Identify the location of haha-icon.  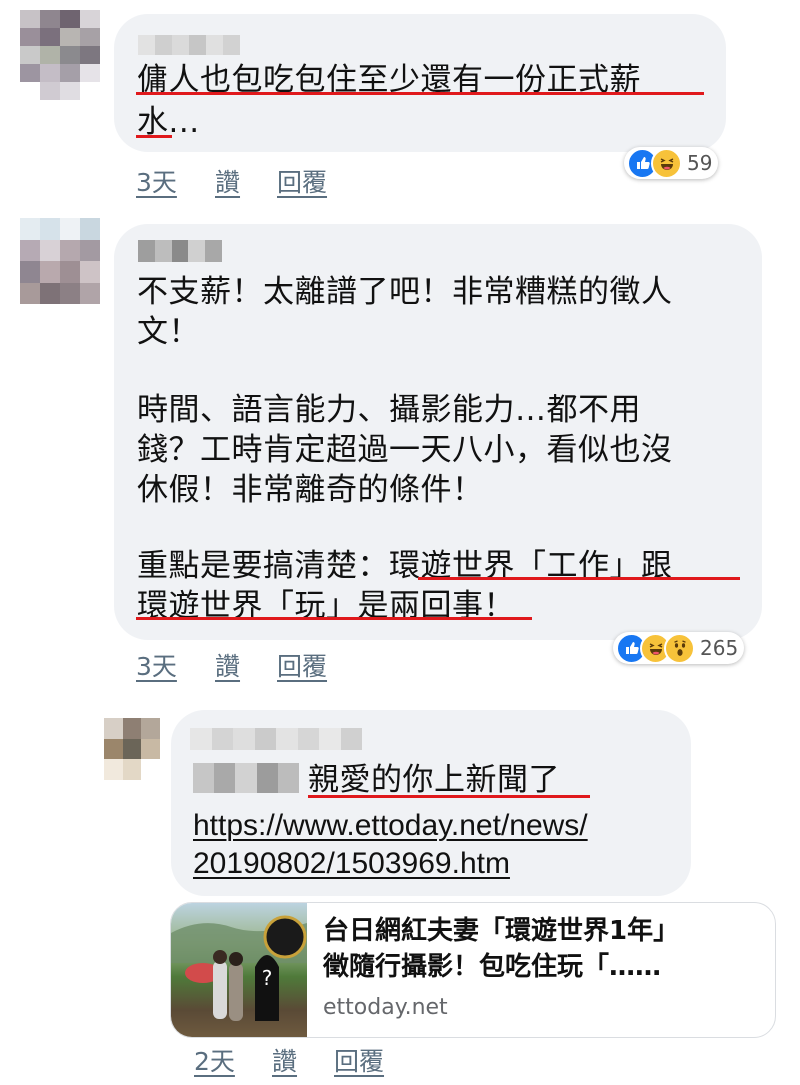
(666, 163).